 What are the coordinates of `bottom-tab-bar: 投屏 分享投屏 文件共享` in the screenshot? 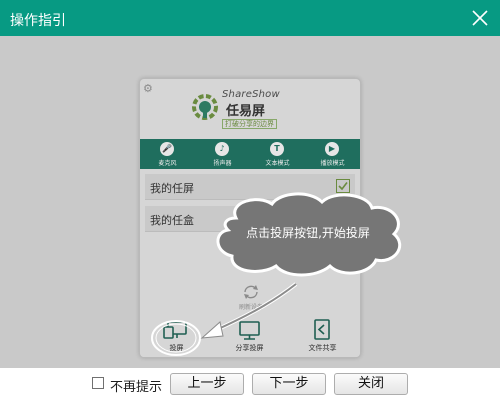 It's located at (250, 337).